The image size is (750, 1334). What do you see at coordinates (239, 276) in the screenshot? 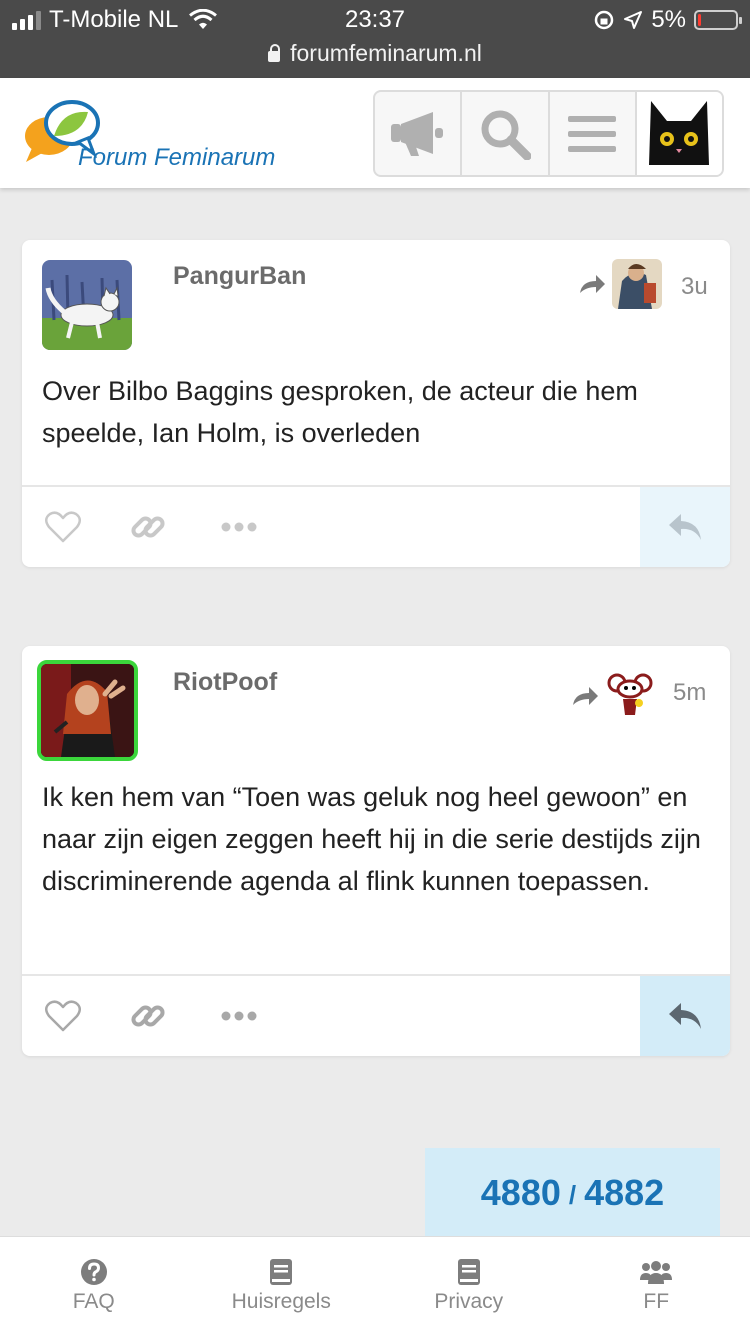
I see `post-username: PangurBan` at bounding box center [239, 276].